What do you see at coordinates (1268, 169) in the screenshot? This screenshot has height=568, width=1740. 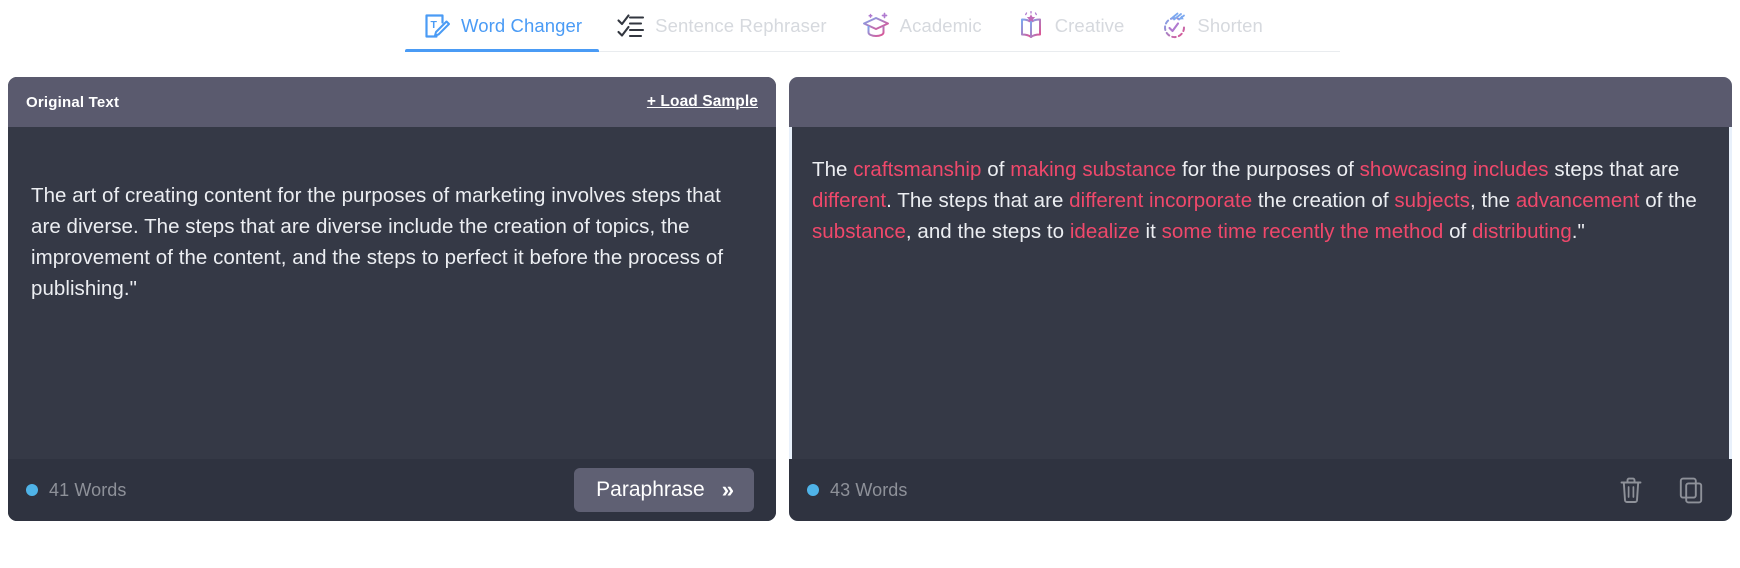 I see `plain-text-run: for the purposes of` at bounding box center [1268, 169].